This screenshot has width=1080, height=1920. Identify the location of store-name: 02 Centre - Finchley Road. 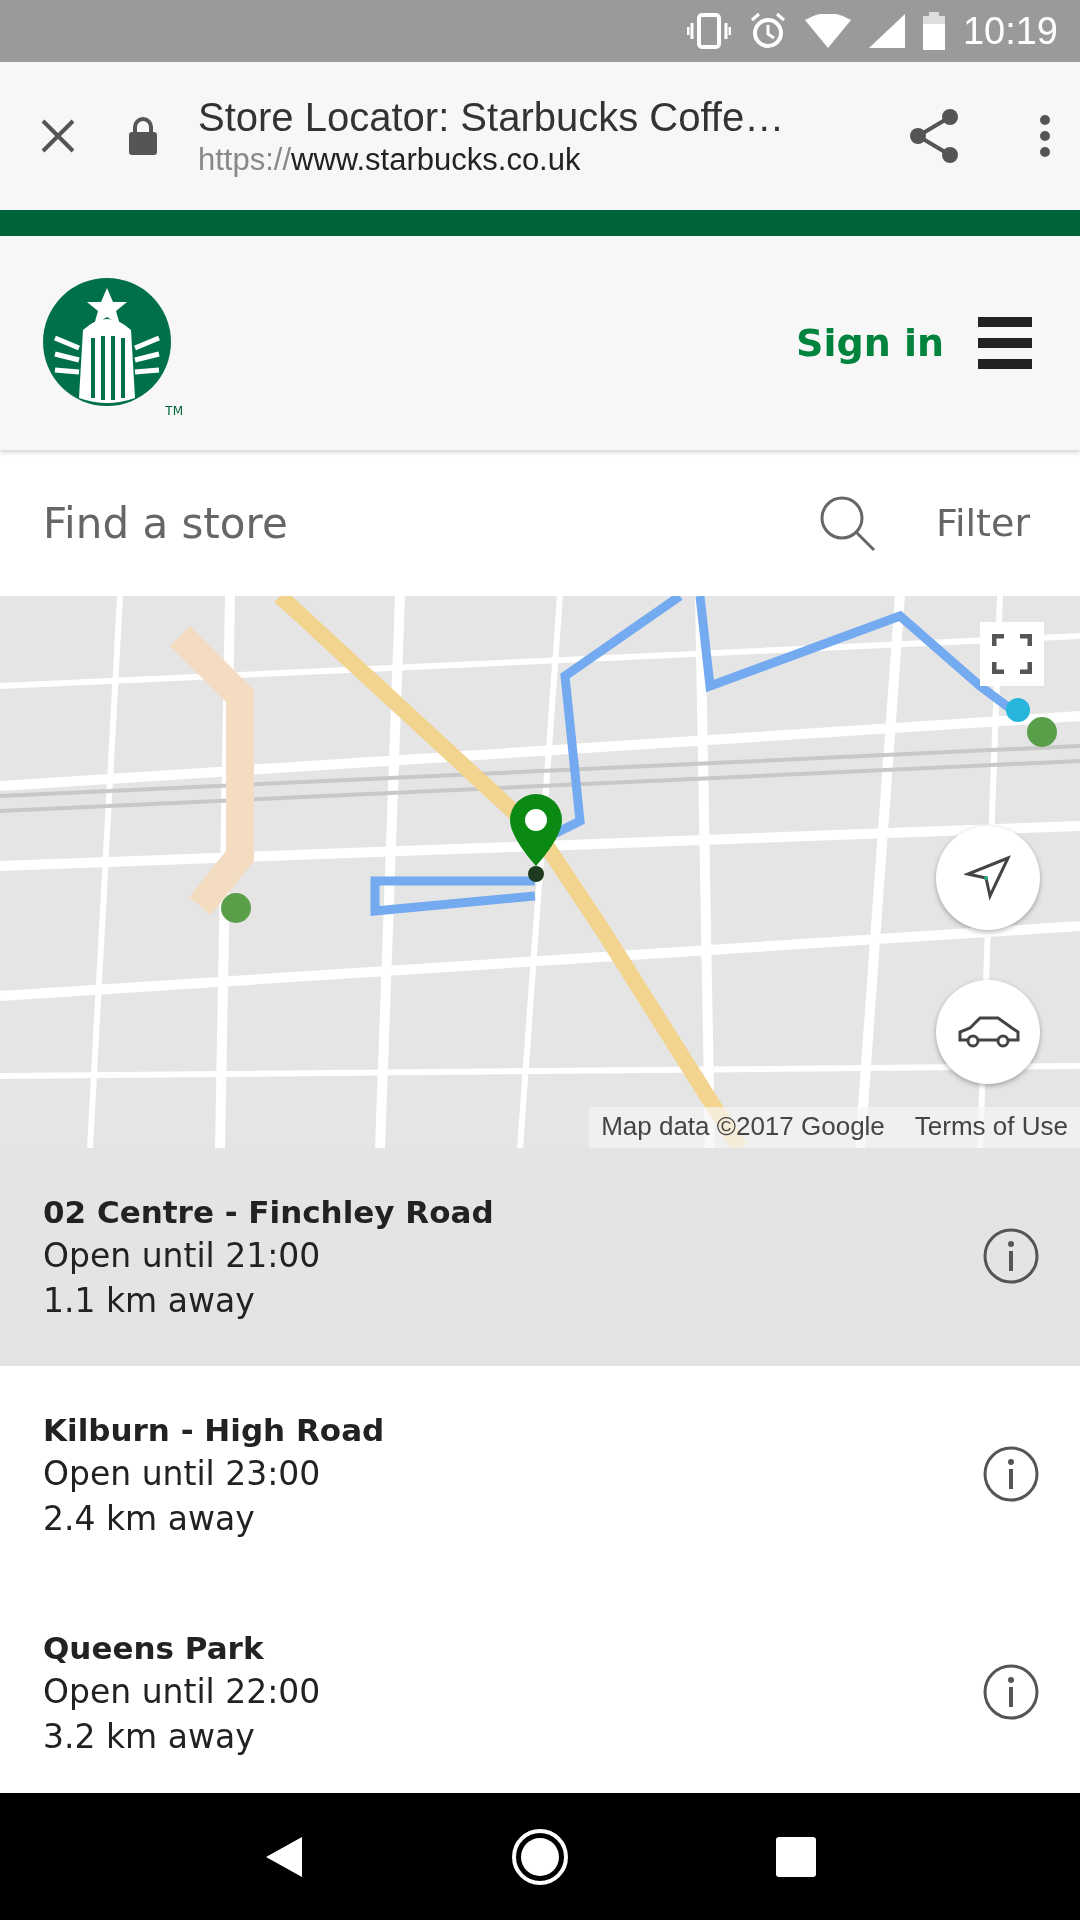
(269, 1212).